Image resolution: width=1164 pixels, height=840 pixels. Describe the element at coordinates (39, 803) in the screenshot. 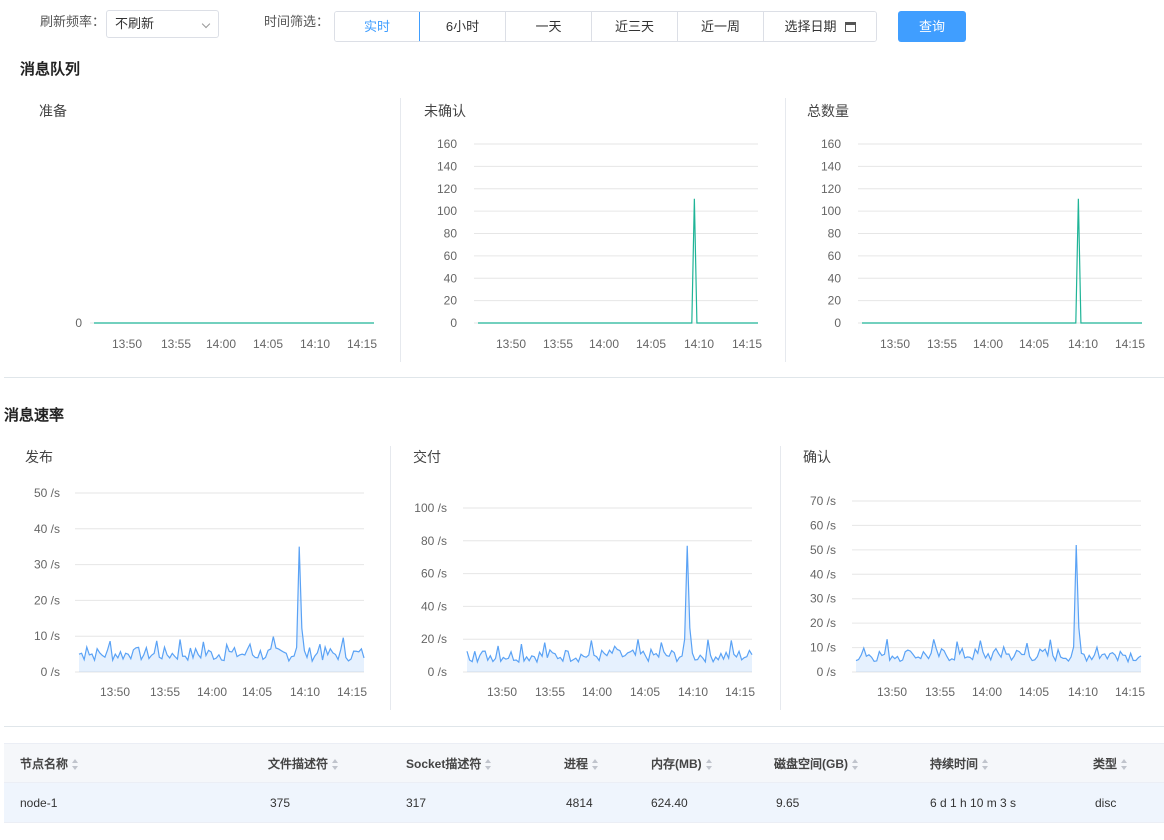

I see `cell-node-name: node-1` at that location.